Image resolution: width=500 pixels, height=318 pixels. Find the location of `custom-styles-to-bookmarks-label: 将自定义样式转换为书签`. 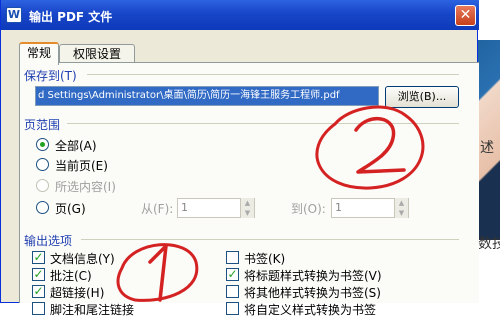

custom-styles-to-bookmarks-label: 将自定义样式转换为书签 is located at coordinates (310, 310).